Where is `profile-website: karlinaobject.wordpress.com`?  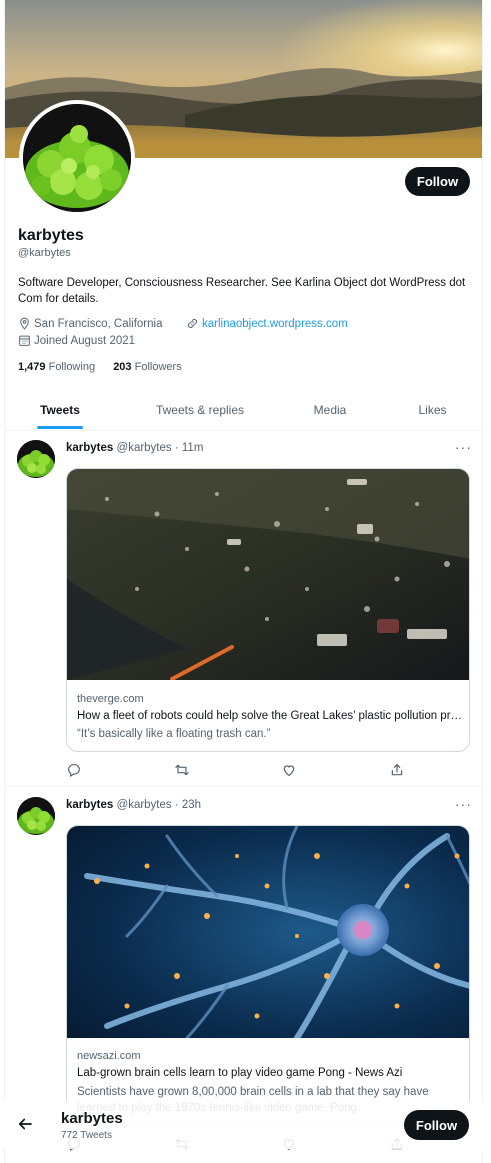 profile-website: karlinaobject.wordpress.com is located at coordinates (267, 323).